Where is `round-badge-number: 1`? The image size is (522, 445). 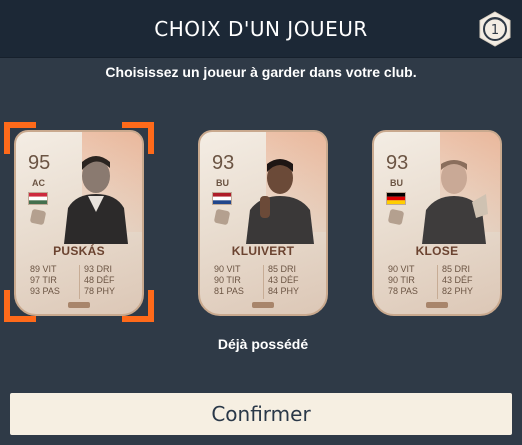 round-badge-number: 1 is located at coordinates (495, 30).